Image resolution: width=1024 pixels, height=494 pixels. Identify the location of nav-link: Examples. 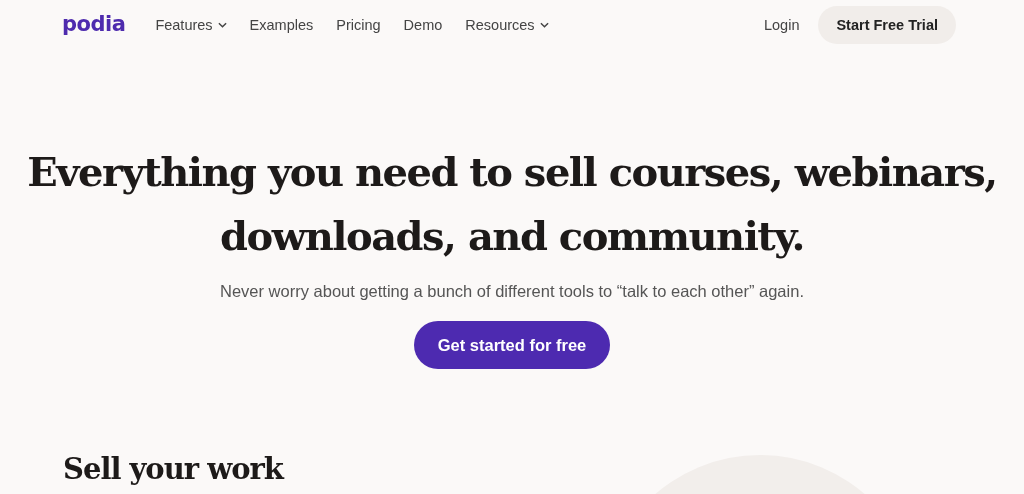
(281, 25).